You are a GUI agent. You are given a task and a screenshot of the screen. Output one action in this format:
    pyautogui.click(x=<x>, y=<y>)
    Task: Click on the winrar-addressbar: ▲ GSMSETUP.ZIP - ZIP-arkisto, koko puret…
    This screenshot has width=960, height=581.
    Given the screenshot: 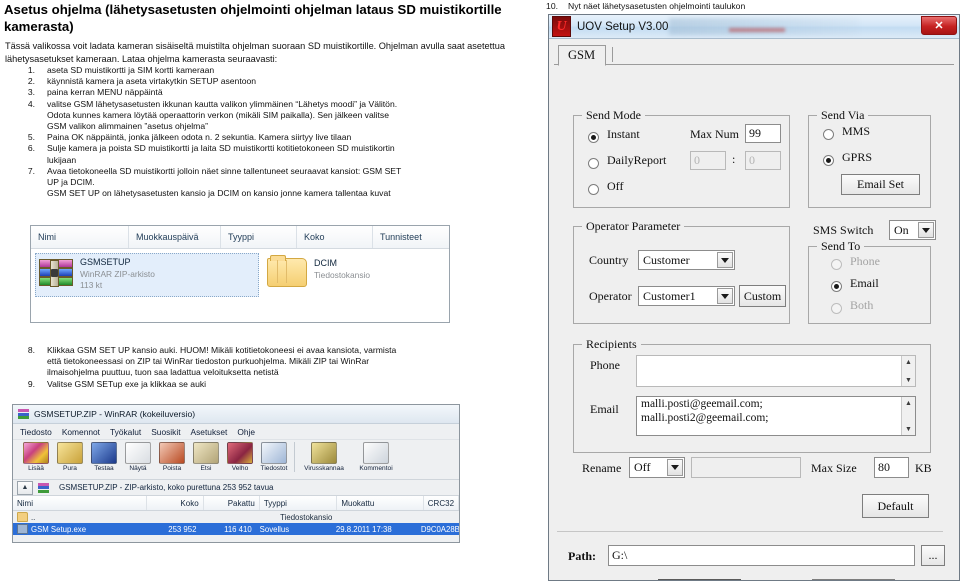 What is the action you would take?
    pyautogui.click(x=236, y=488)
    